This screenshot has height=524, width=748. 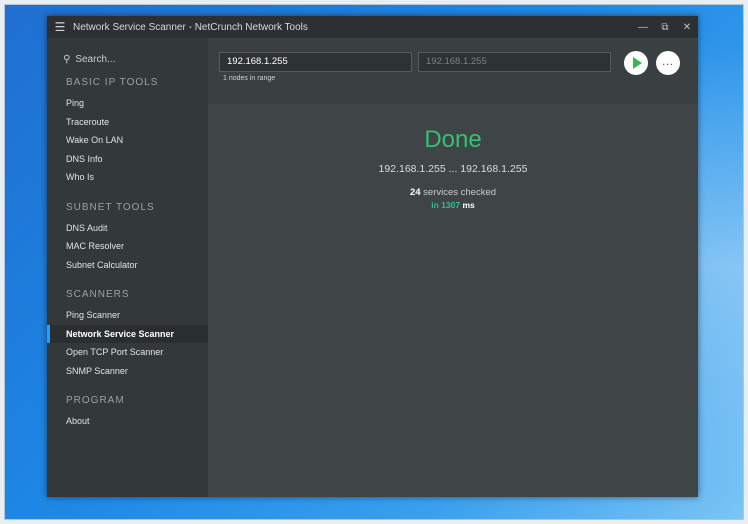 I want to click on status-done: Done, so click(x=453, y=139).